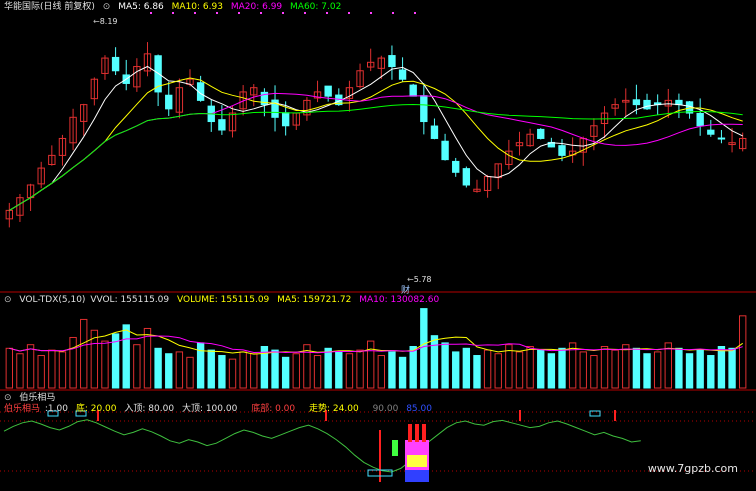 The width and height of the screenshot is (756, 491). I want to click on ma60-label: MA60: 7.02, so click(316, 7).